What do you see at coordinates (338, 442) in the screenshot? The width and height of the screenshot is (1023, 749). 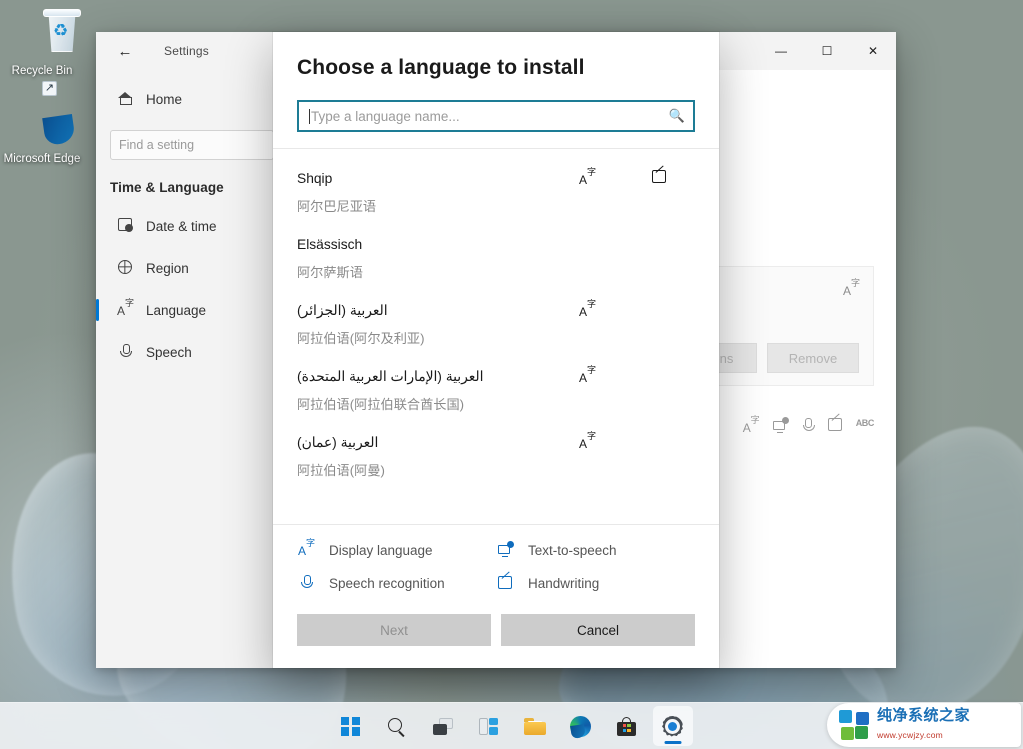 I see `language-native-name: العربية (عمان)` at bounding box center [338, 442].